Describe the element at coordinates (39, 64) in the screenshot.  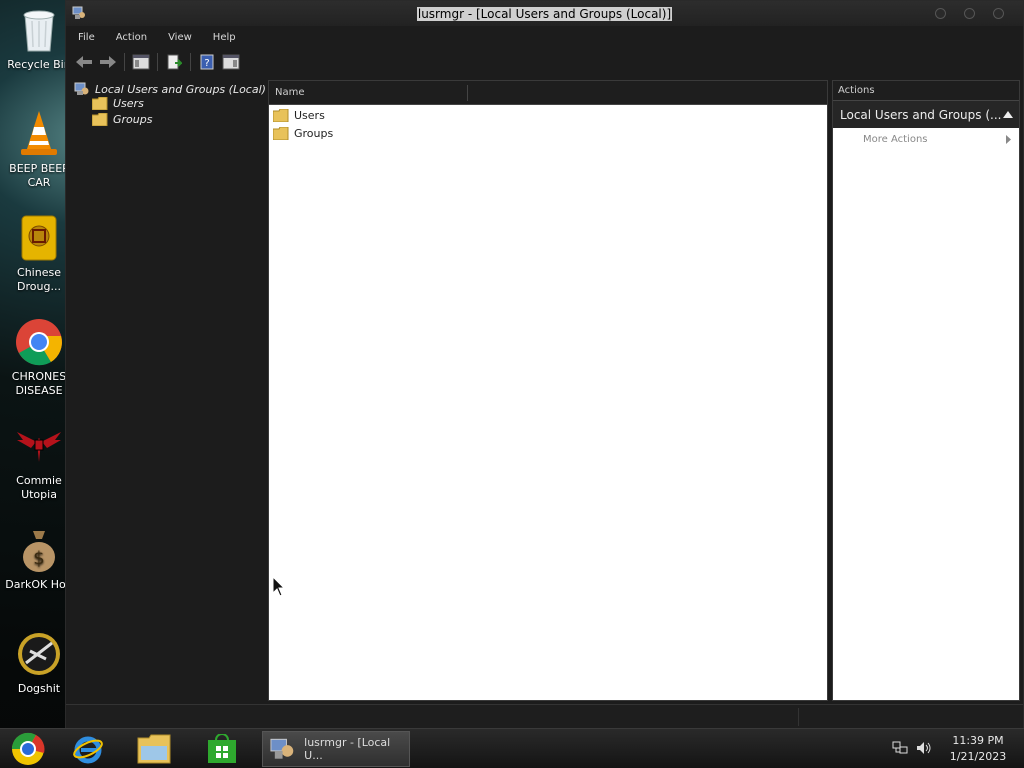
I see `desktop-icon-label: Recycle Bin` at that location.